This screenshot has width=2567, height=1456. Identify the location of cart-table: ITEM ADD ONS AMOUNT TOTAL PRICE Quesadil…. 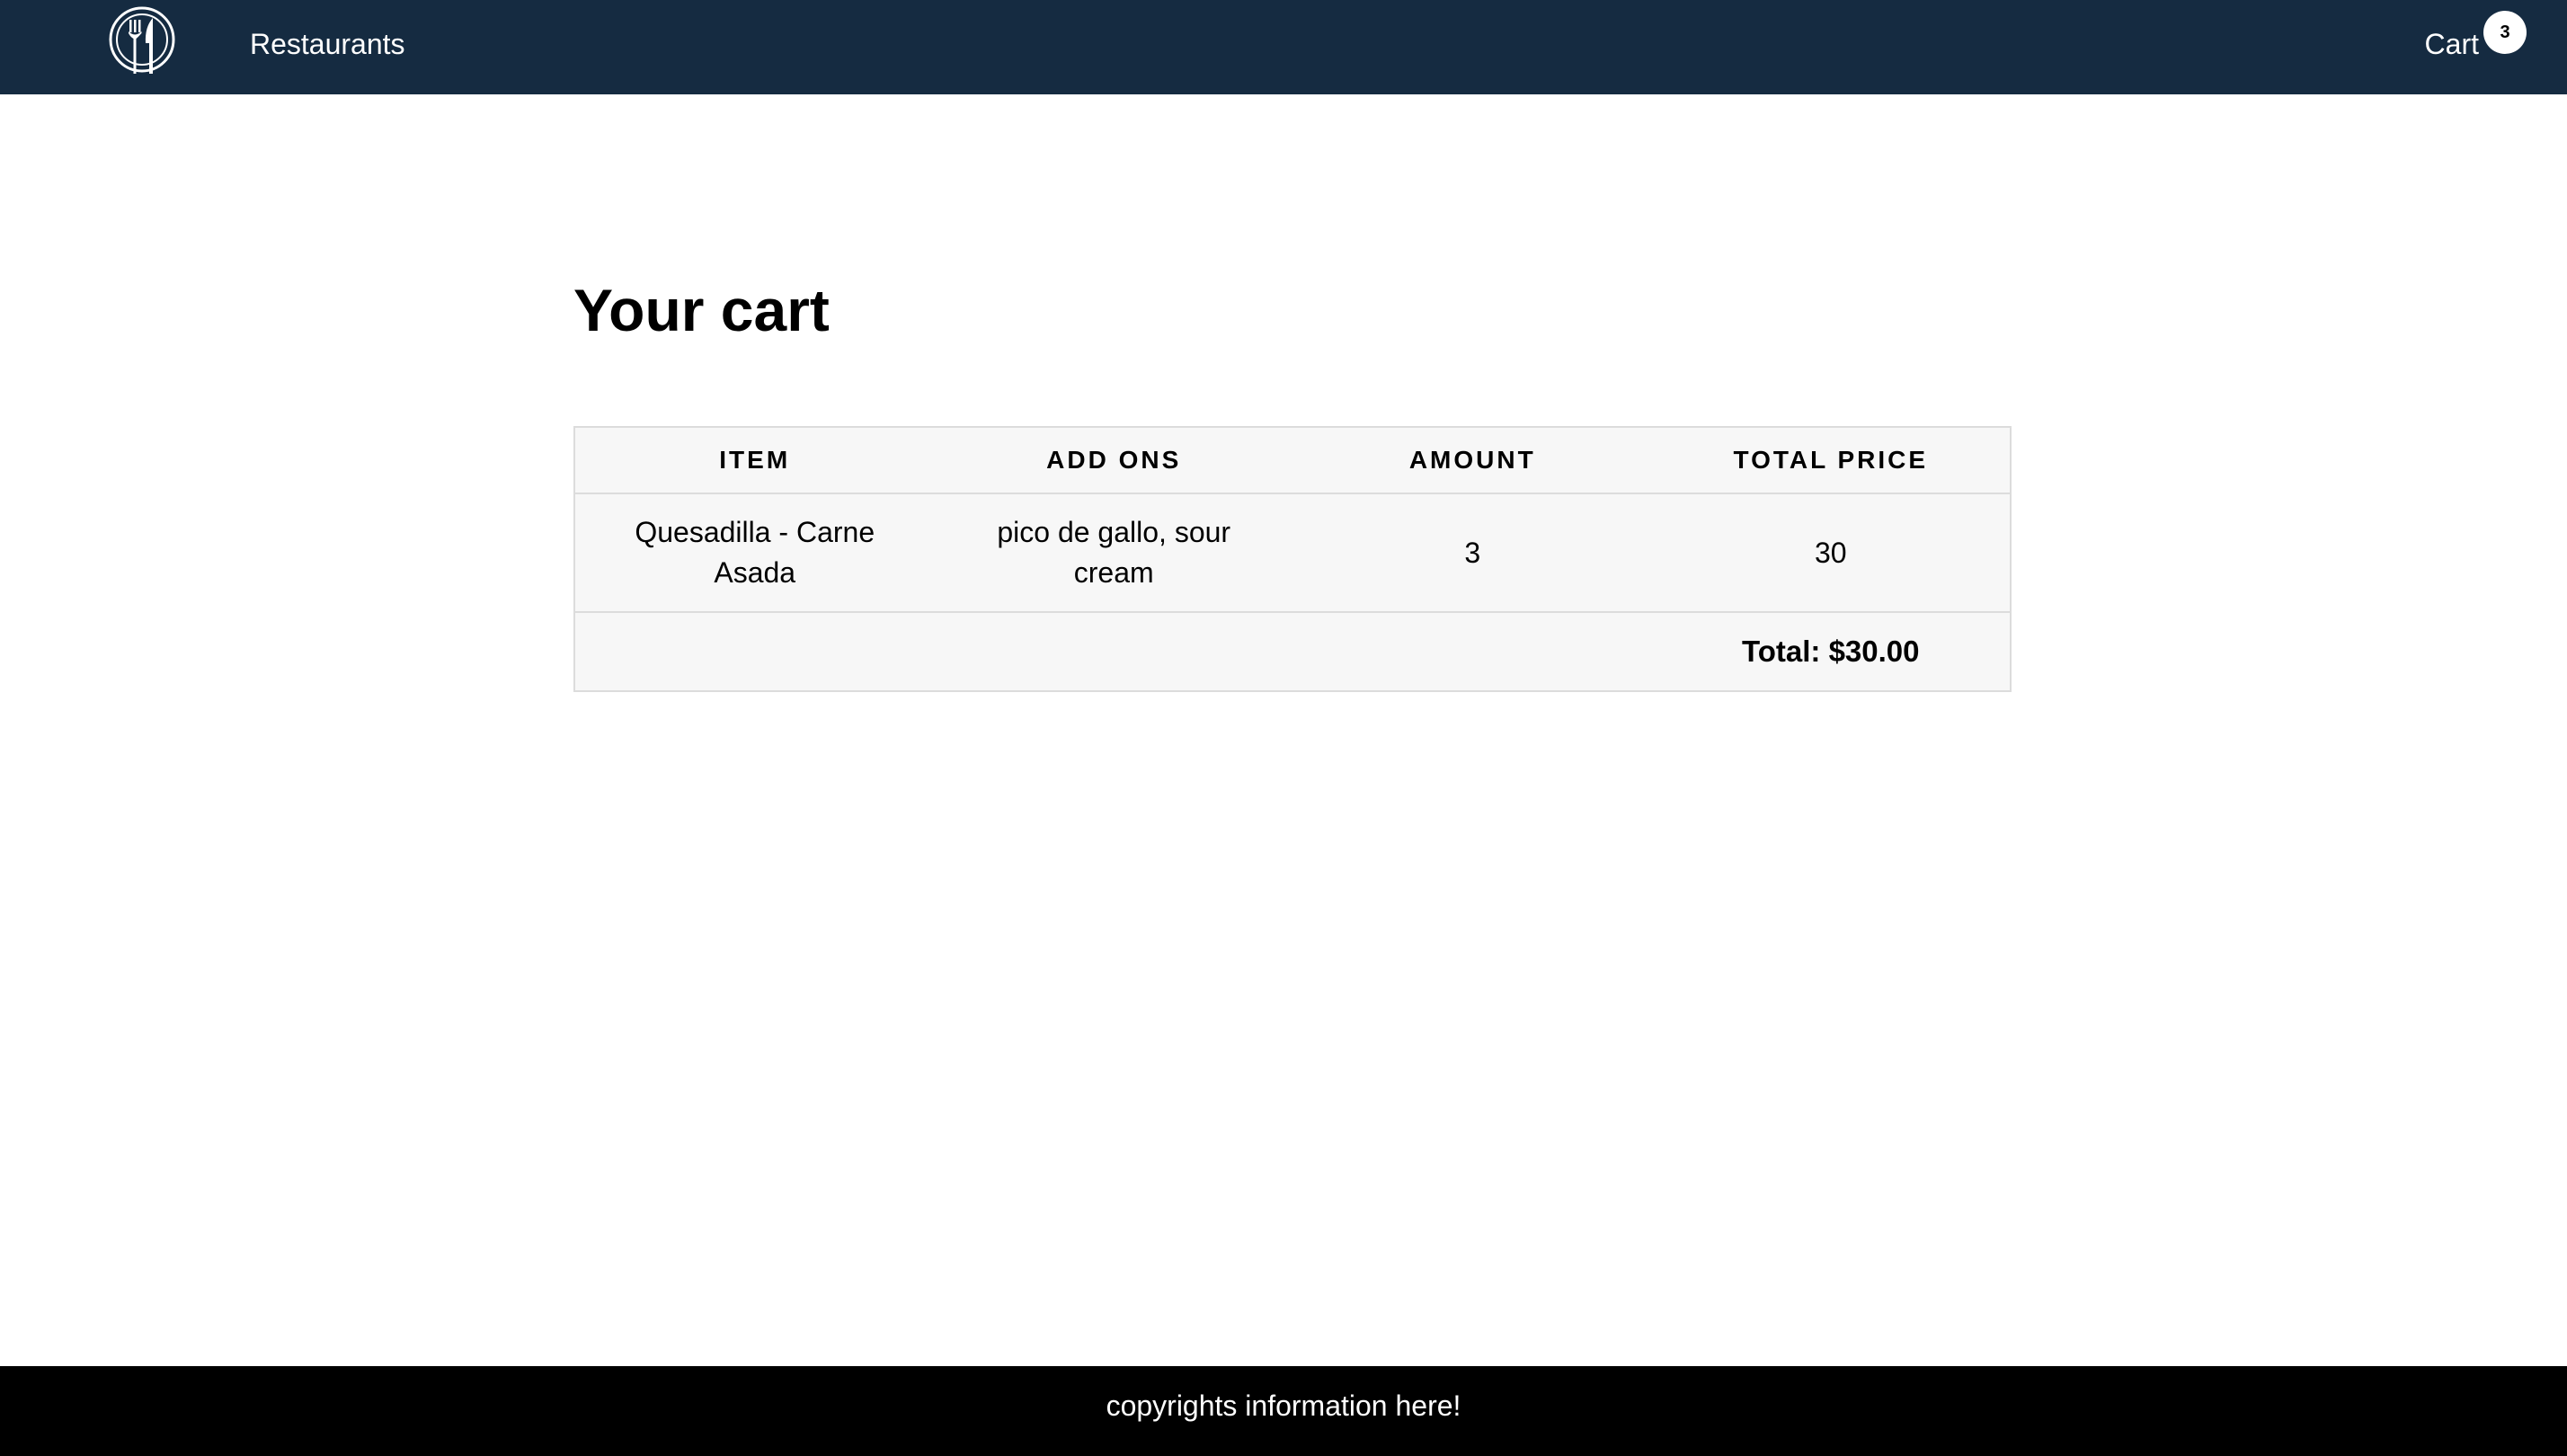
(1292, 559).